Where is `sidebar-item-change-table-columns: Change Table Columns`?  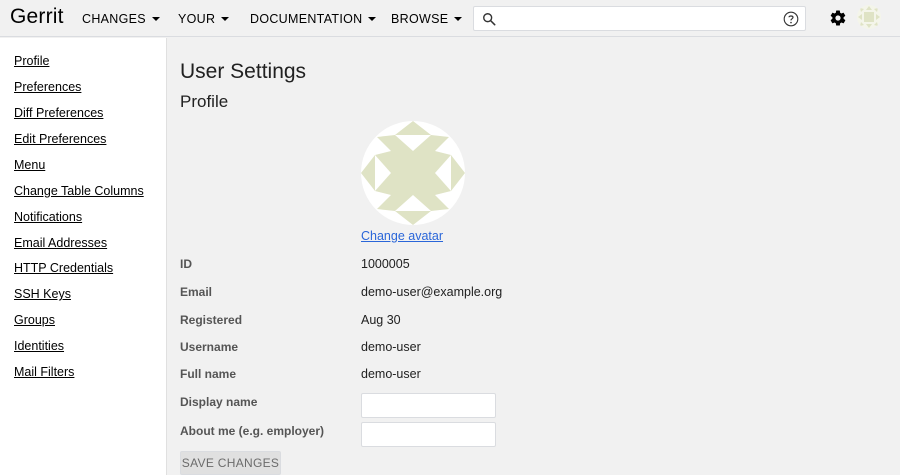
sidebar-item-change-table-columns: Change Table Columns is located at coordinates (79, 191).